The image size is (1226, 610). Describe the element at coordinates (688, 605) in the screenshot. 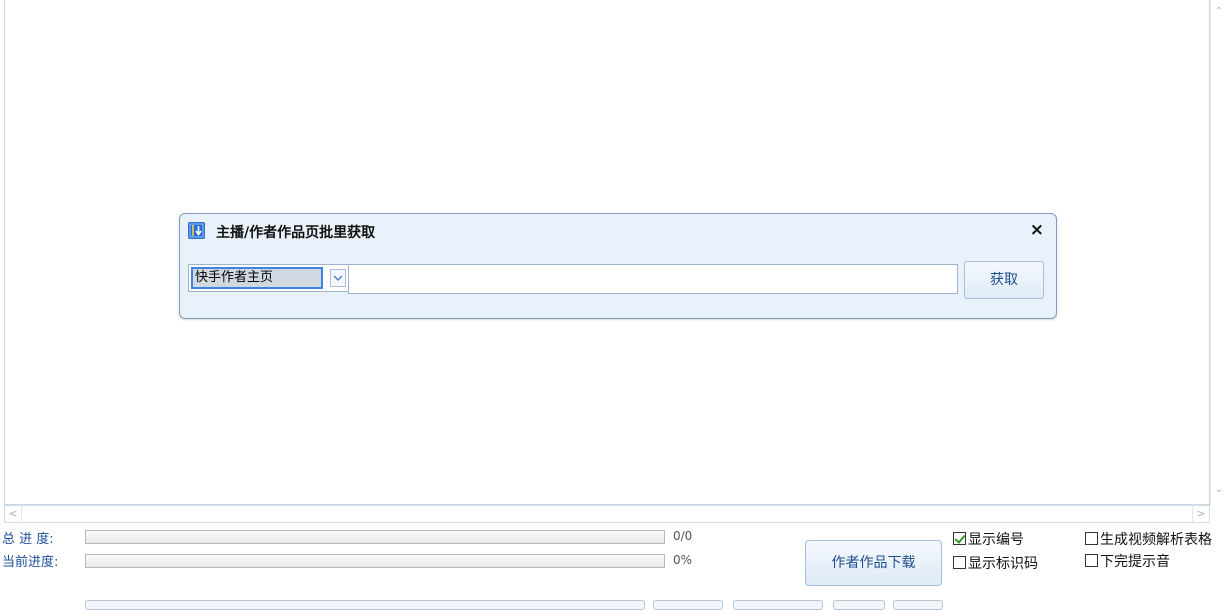

I see `browse-button` at that location.